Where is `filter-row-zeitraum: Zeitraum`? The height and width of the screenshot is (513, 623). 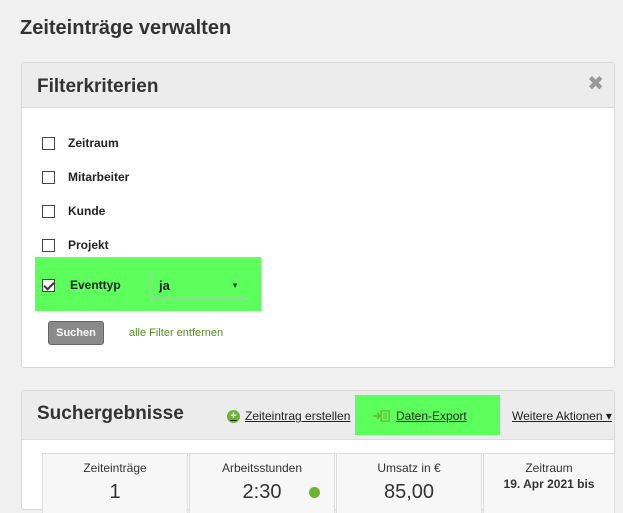 filter-row-zeitraum: Zeitraum is located at coordinates (80, 143).